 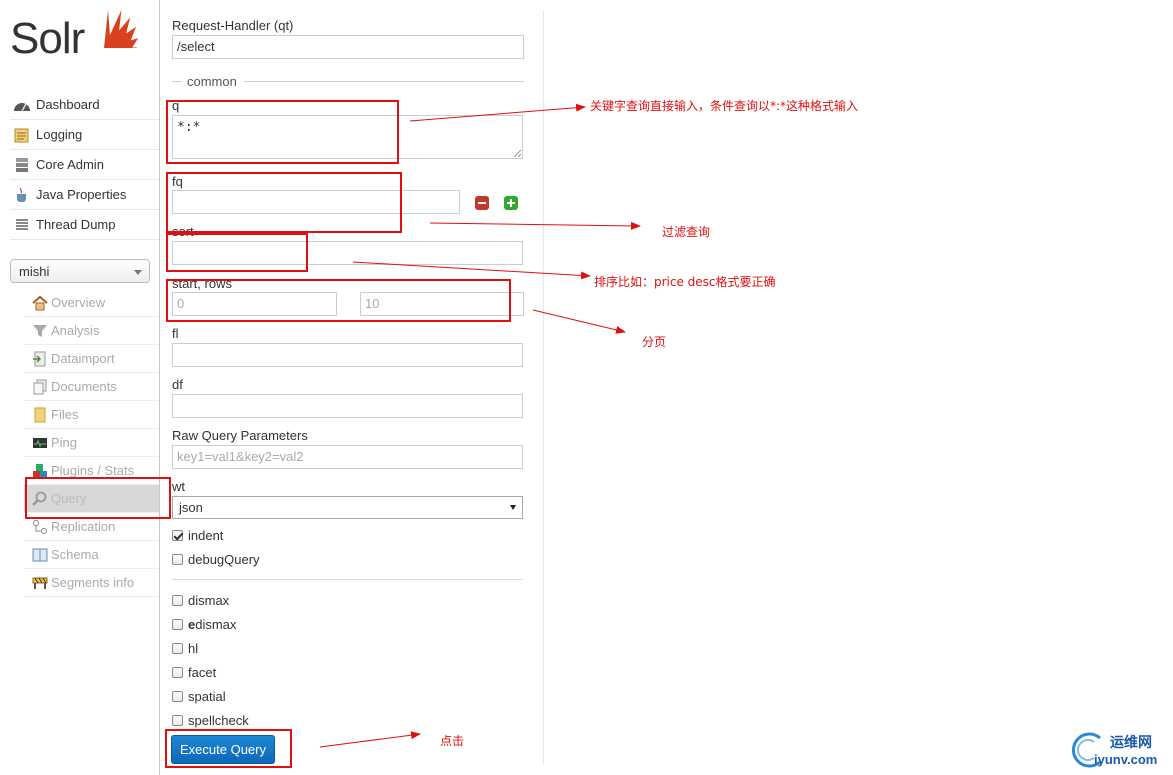 I want to click on core-item-segments-info: Segments info, so click(x=92, y=583).